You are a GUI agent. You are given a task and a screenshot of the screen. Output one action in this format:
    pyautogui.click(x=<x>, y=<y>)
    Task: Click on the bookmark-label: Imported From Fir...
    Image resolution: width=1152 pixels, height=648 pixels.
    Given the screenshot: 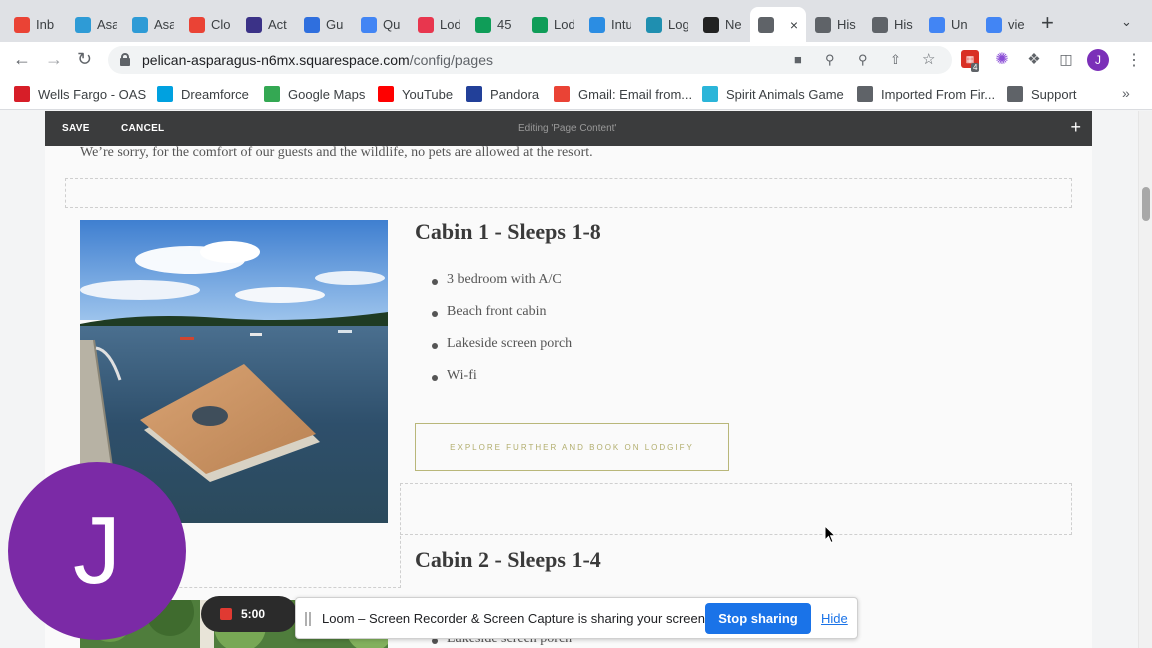 What is the action you would take?
    pyautogui.click(x=938, y=94)
    